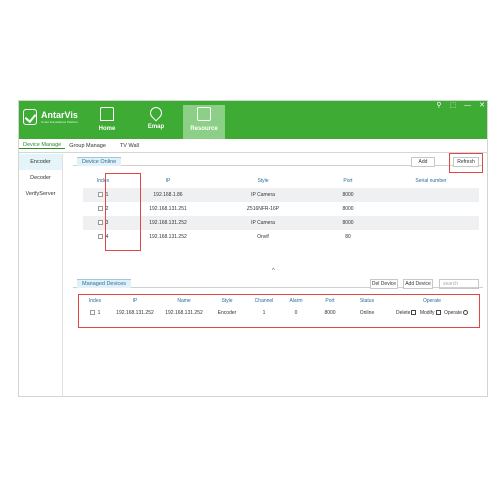  What do you see at coordinates (204, 114) in the screenshot?
I see `resource-icon` at bounding box center [204, 114].